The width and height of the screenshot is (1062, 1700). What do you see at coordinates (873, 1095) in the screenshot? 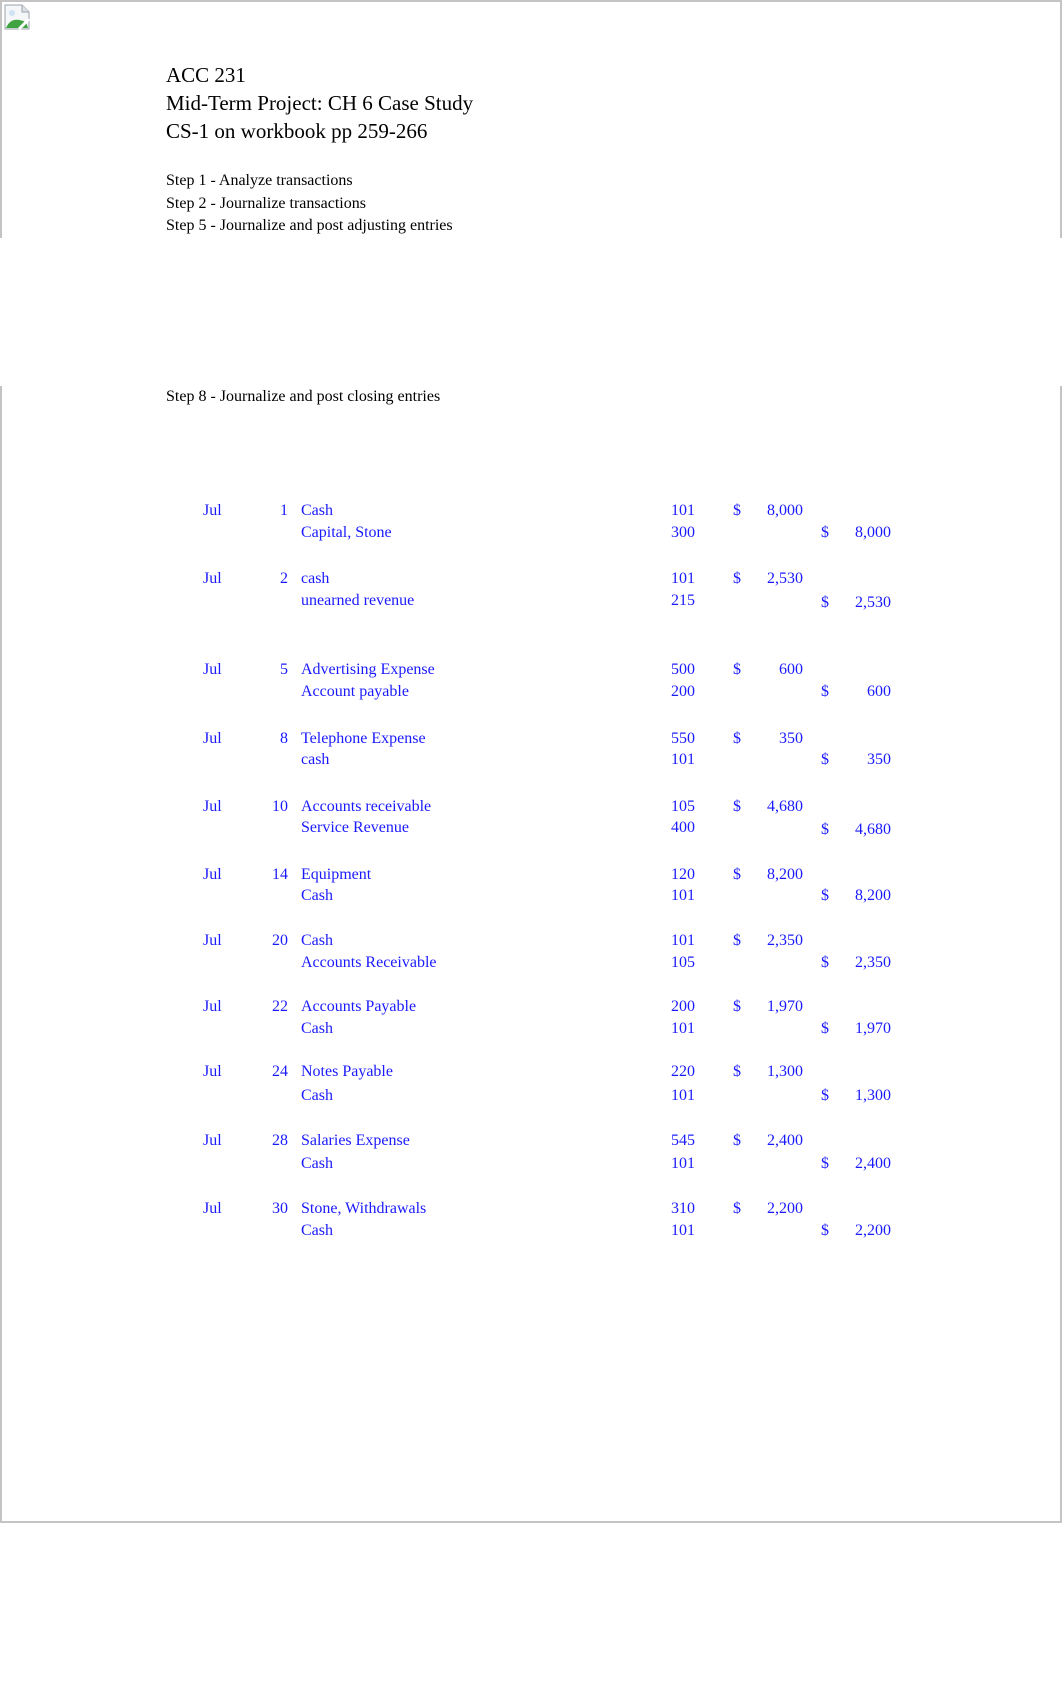
I see `credit-amount: 1,300` at bounding box center [873, 1095].